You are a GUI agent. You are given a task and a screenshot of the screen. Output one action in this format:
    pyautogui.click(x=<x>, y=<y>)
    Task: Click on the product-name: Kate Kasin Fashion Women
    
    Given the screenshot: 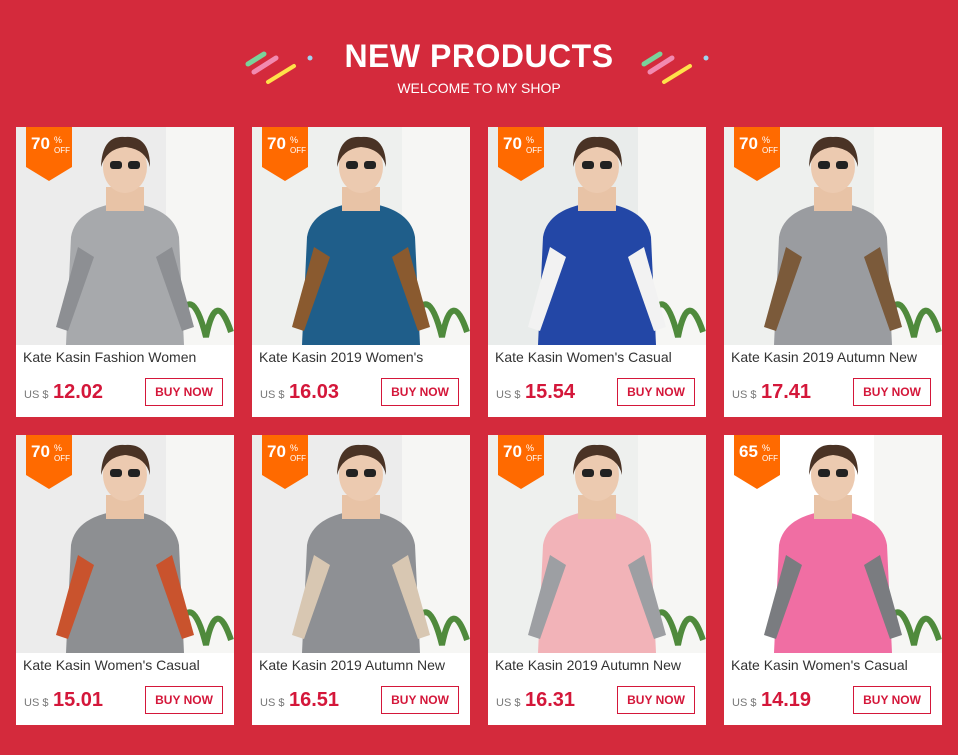 What is the action you would take?
    pyautogui.click(x=126, y=357)
    